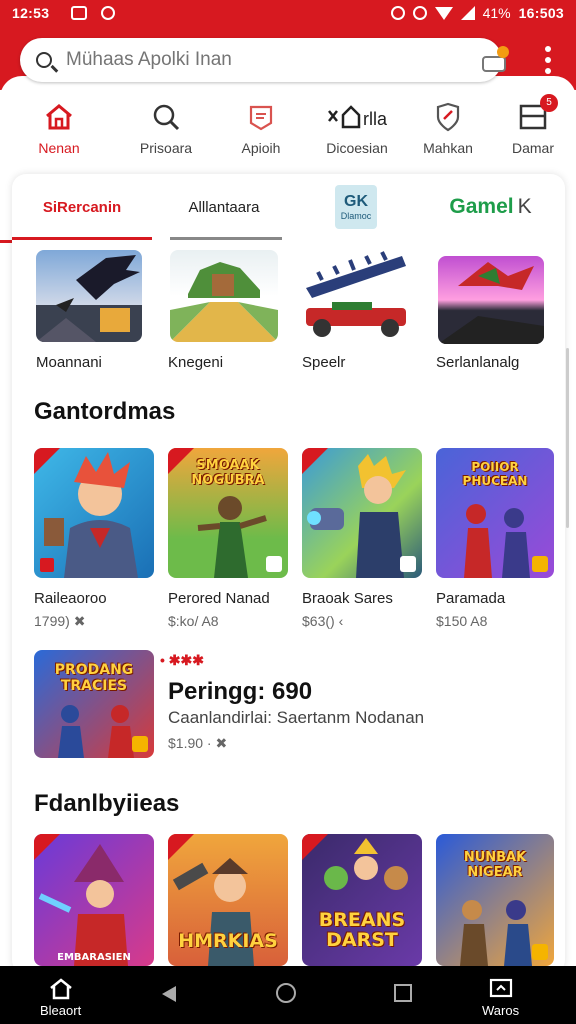  What do you see at coordinates (462, 621) in the screenshot?
I see `game-price: $150 A8` at bounding box center [462, 621].